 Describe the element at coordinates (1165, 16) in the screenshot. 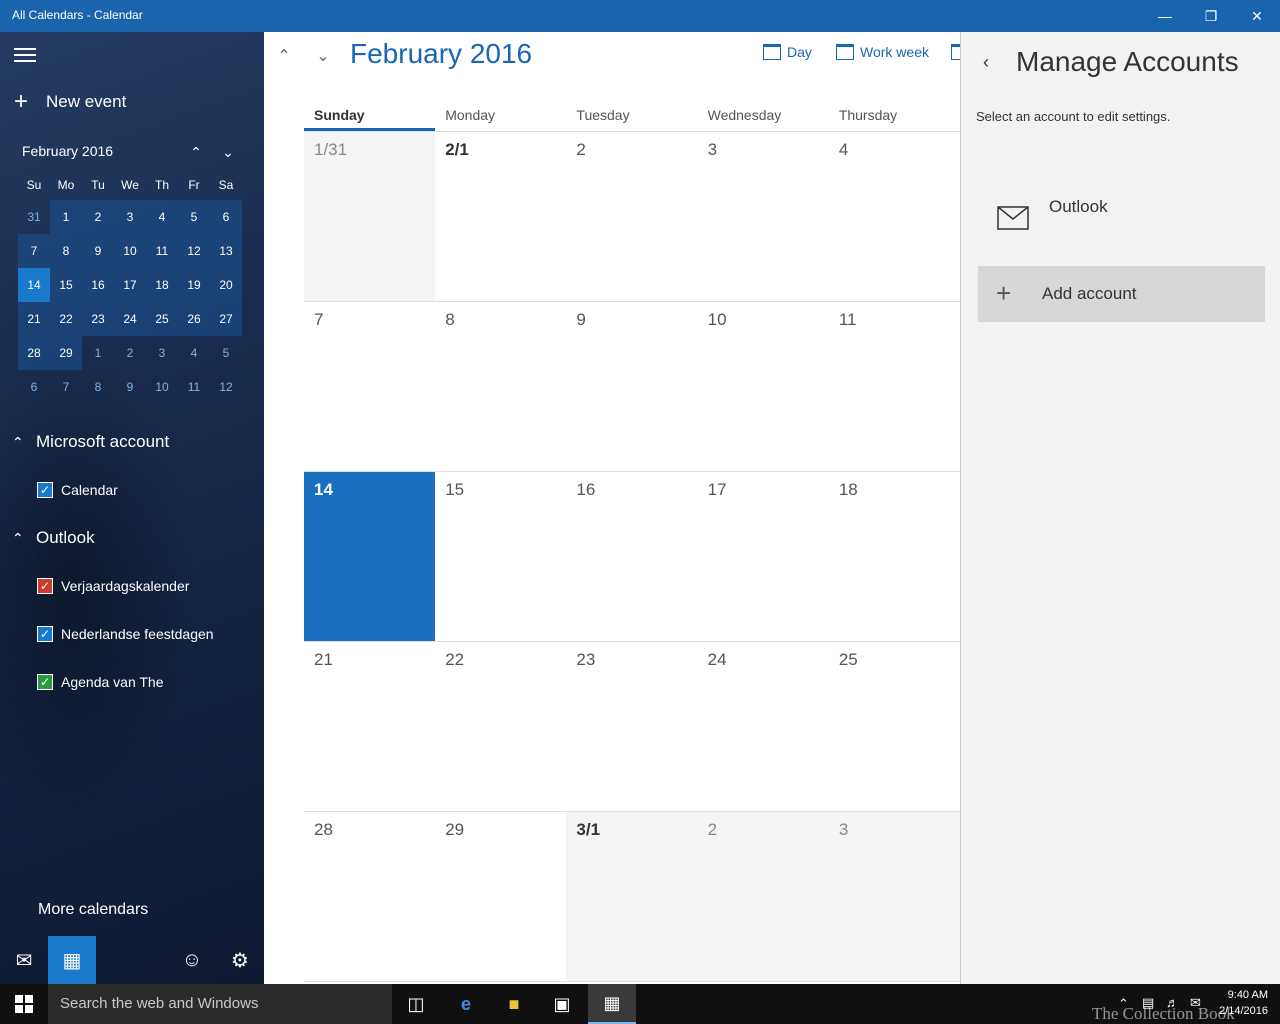

I see `minimize-button: —` at that location.